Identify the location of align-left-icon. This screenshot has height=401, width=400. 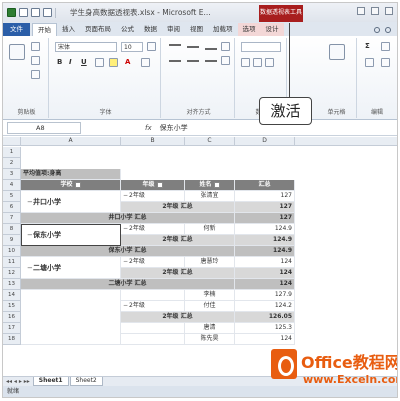
(175, 61).